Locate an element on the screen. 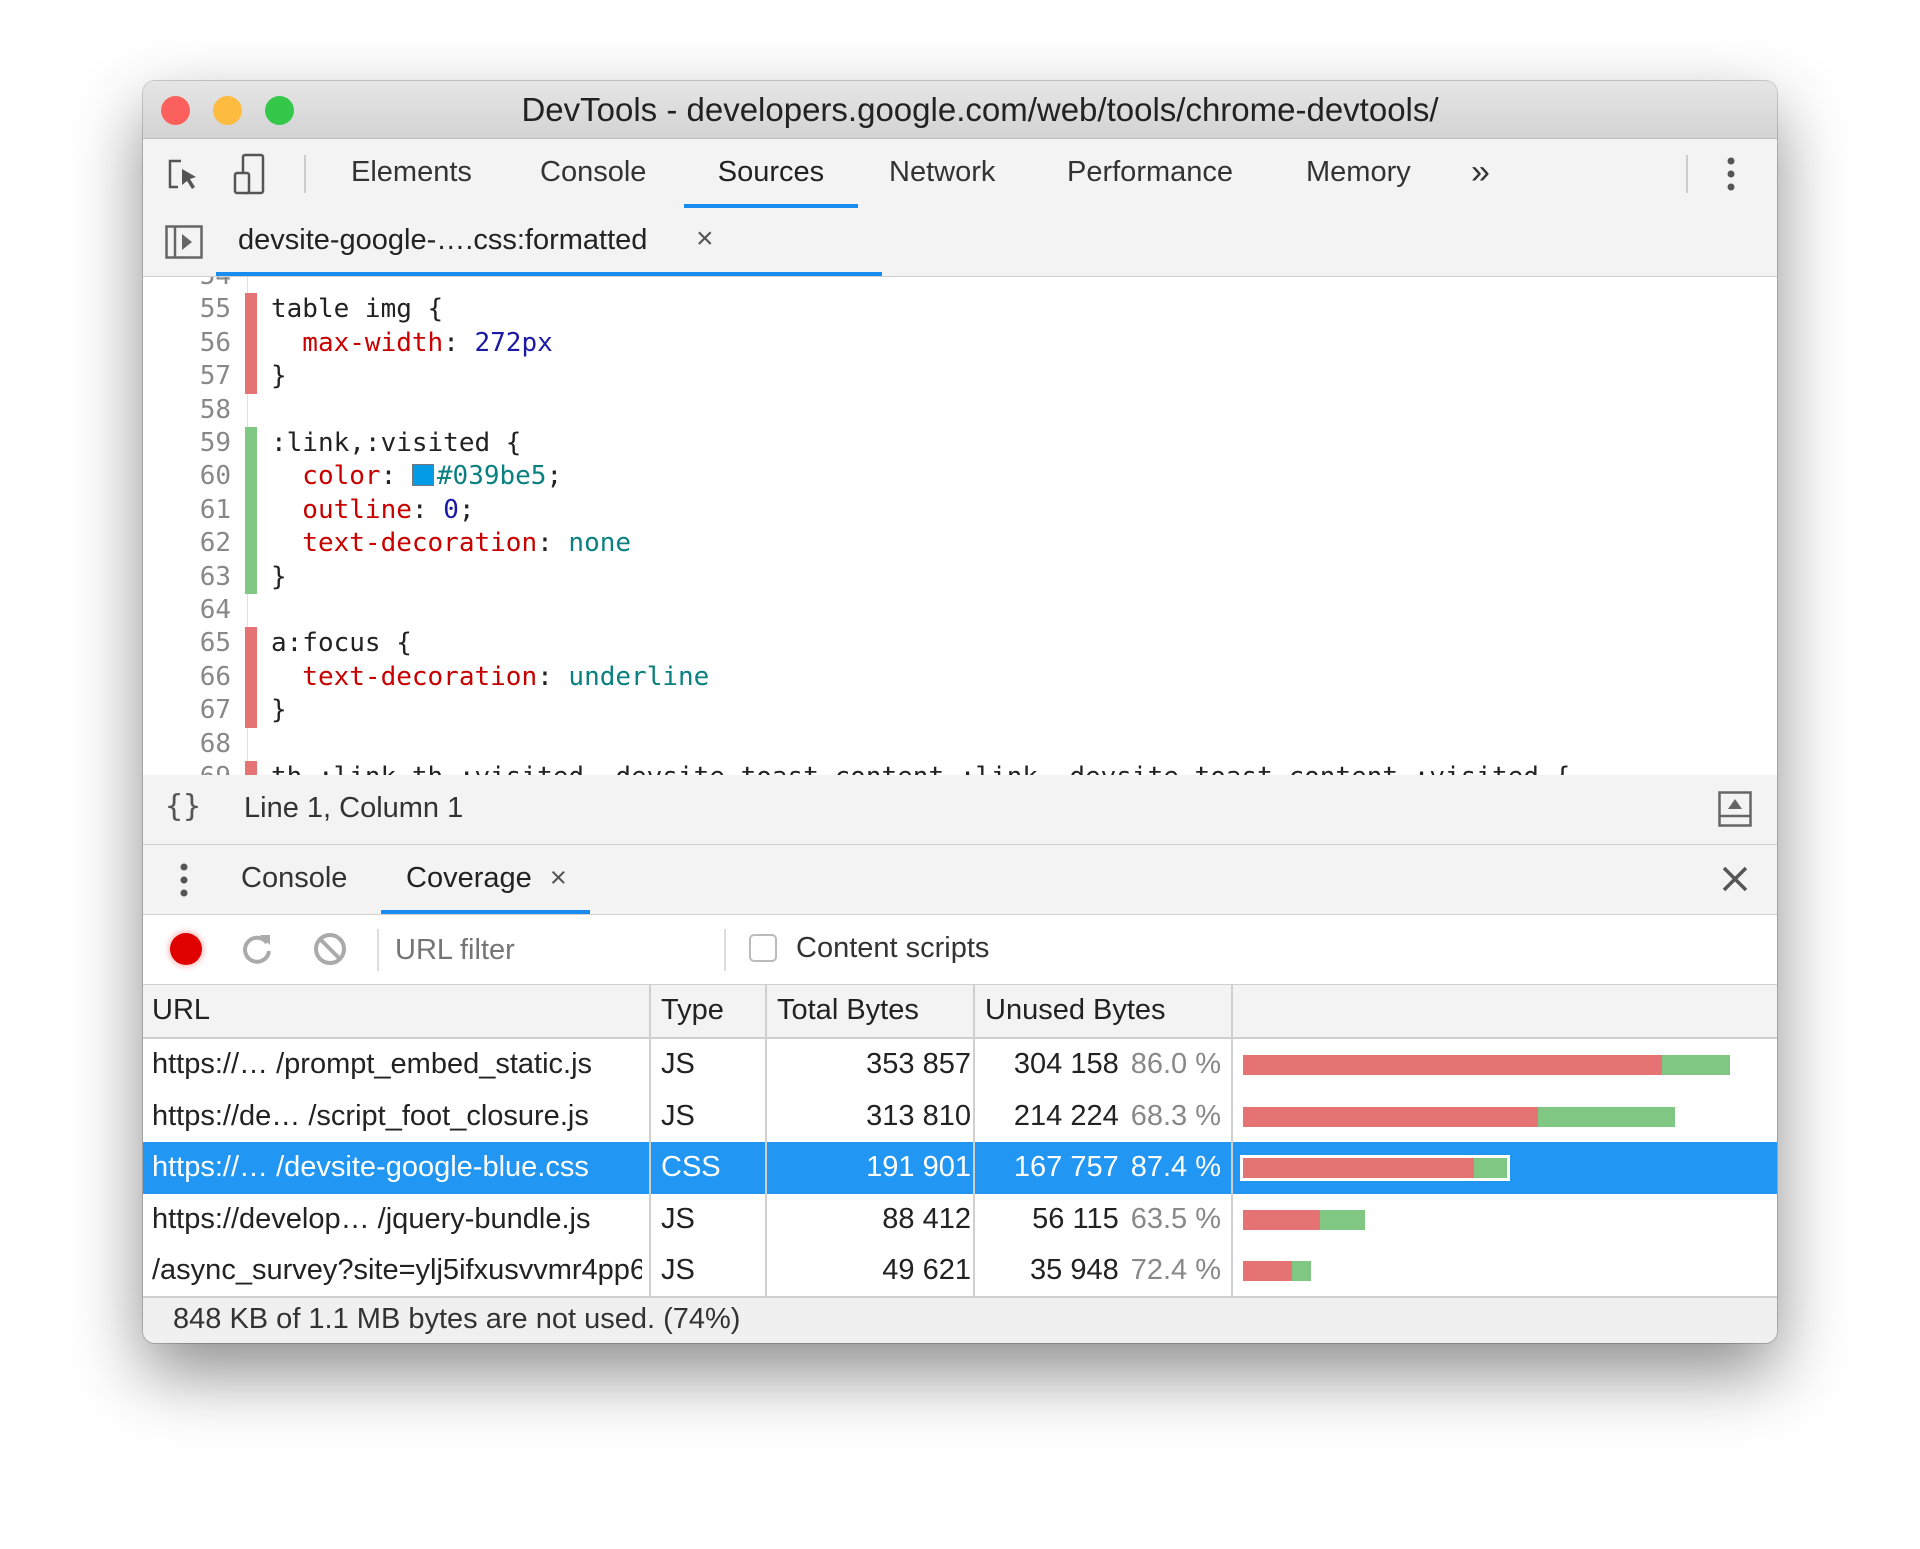 The image size is (1920, 1549). coverage-toolbar: Content scripts is located at coordinates (960, 950).